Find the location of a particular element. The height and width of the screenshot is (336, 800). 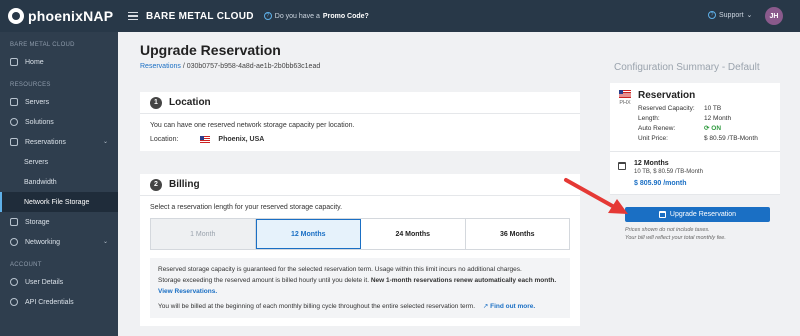

auto-renew-status: ⟳ ON is located at coordinates (712, 129).